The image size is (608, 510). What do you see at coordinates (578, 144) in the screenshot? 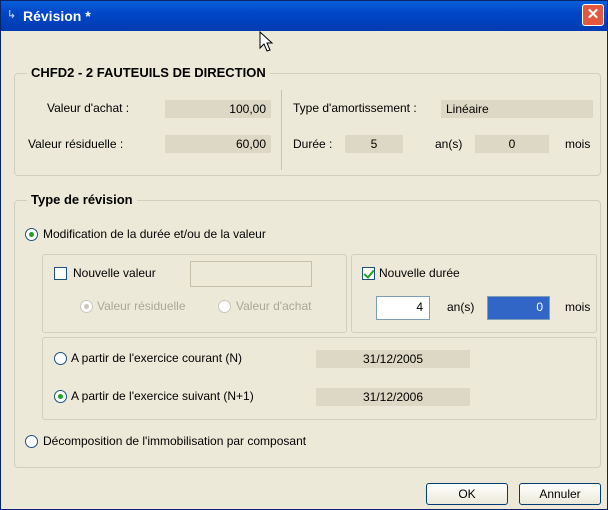
I see `duration-months-unit: mois` at bounding box center [578, 144].